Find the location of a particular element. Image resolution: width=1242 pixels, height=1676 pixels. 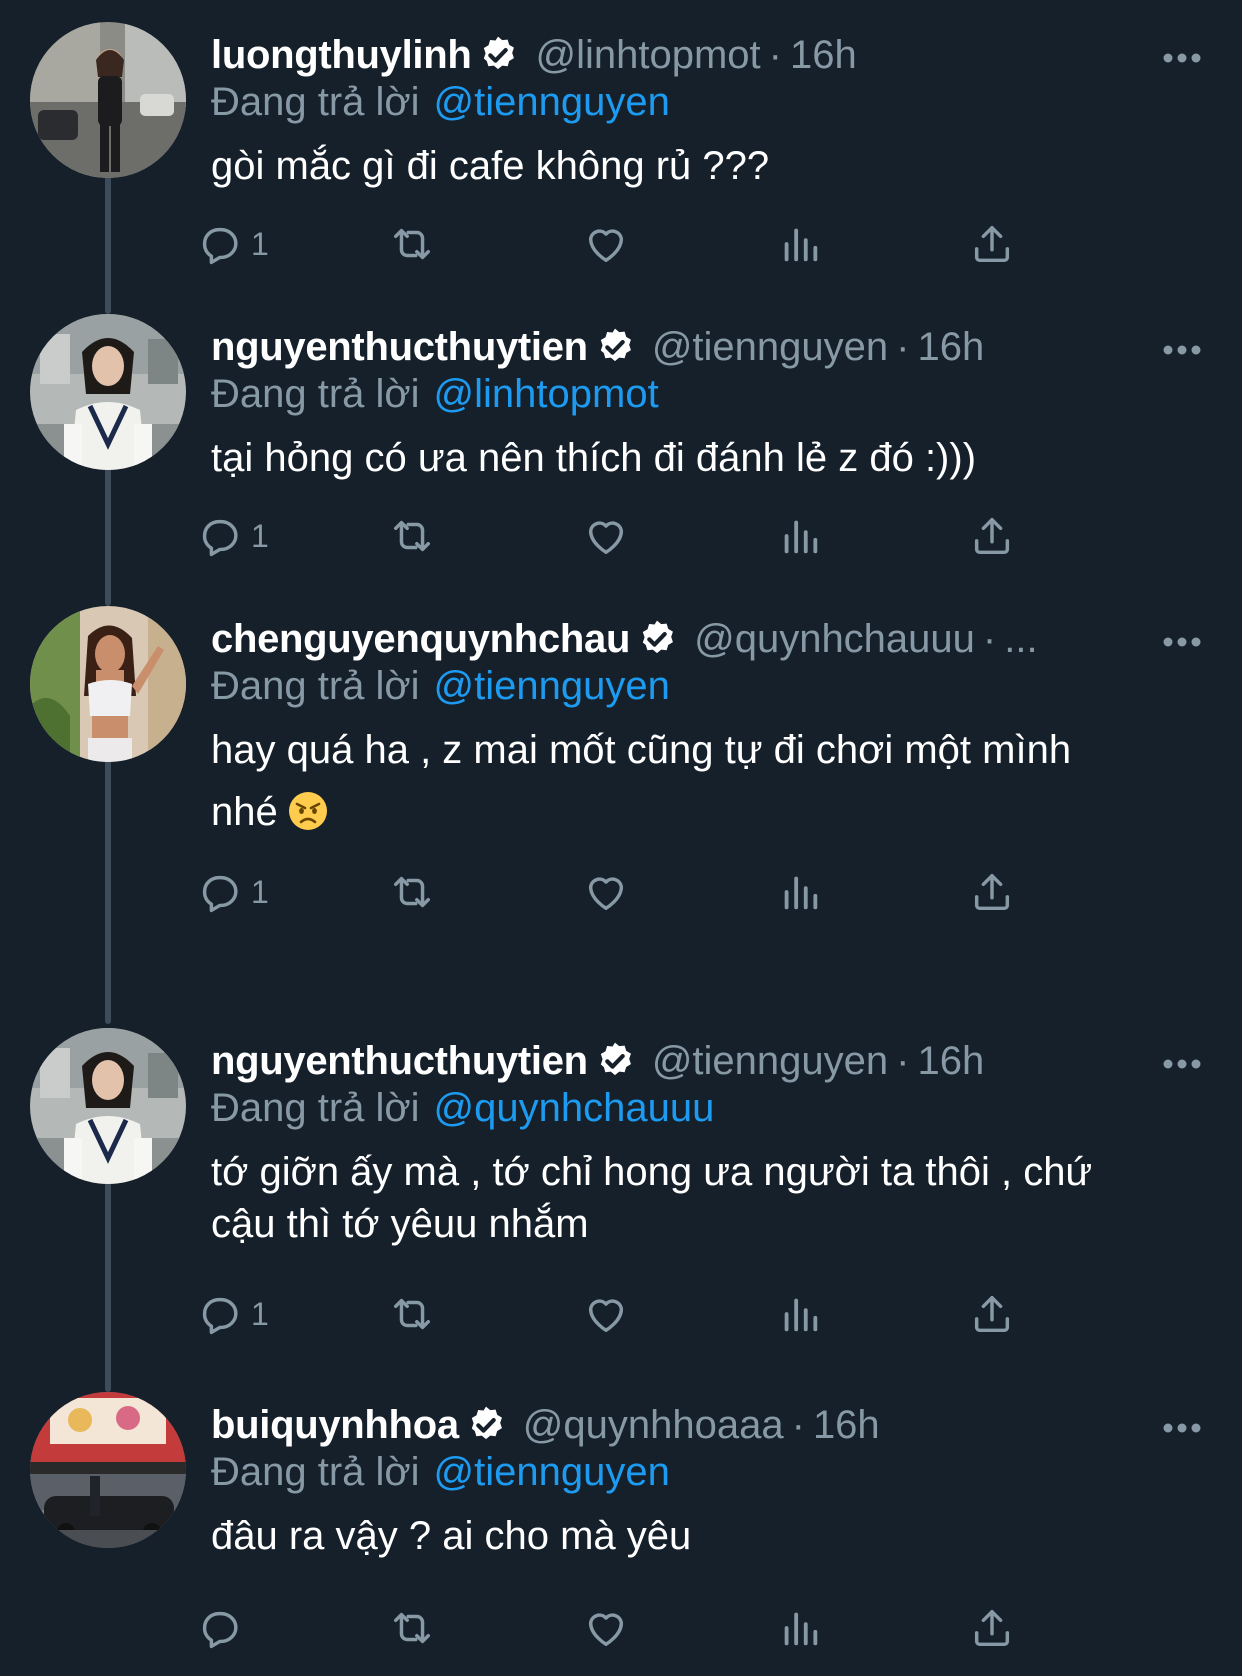

replying-to: Đang trả lời @quynhchauuu is located at coordinates (462, 1108).